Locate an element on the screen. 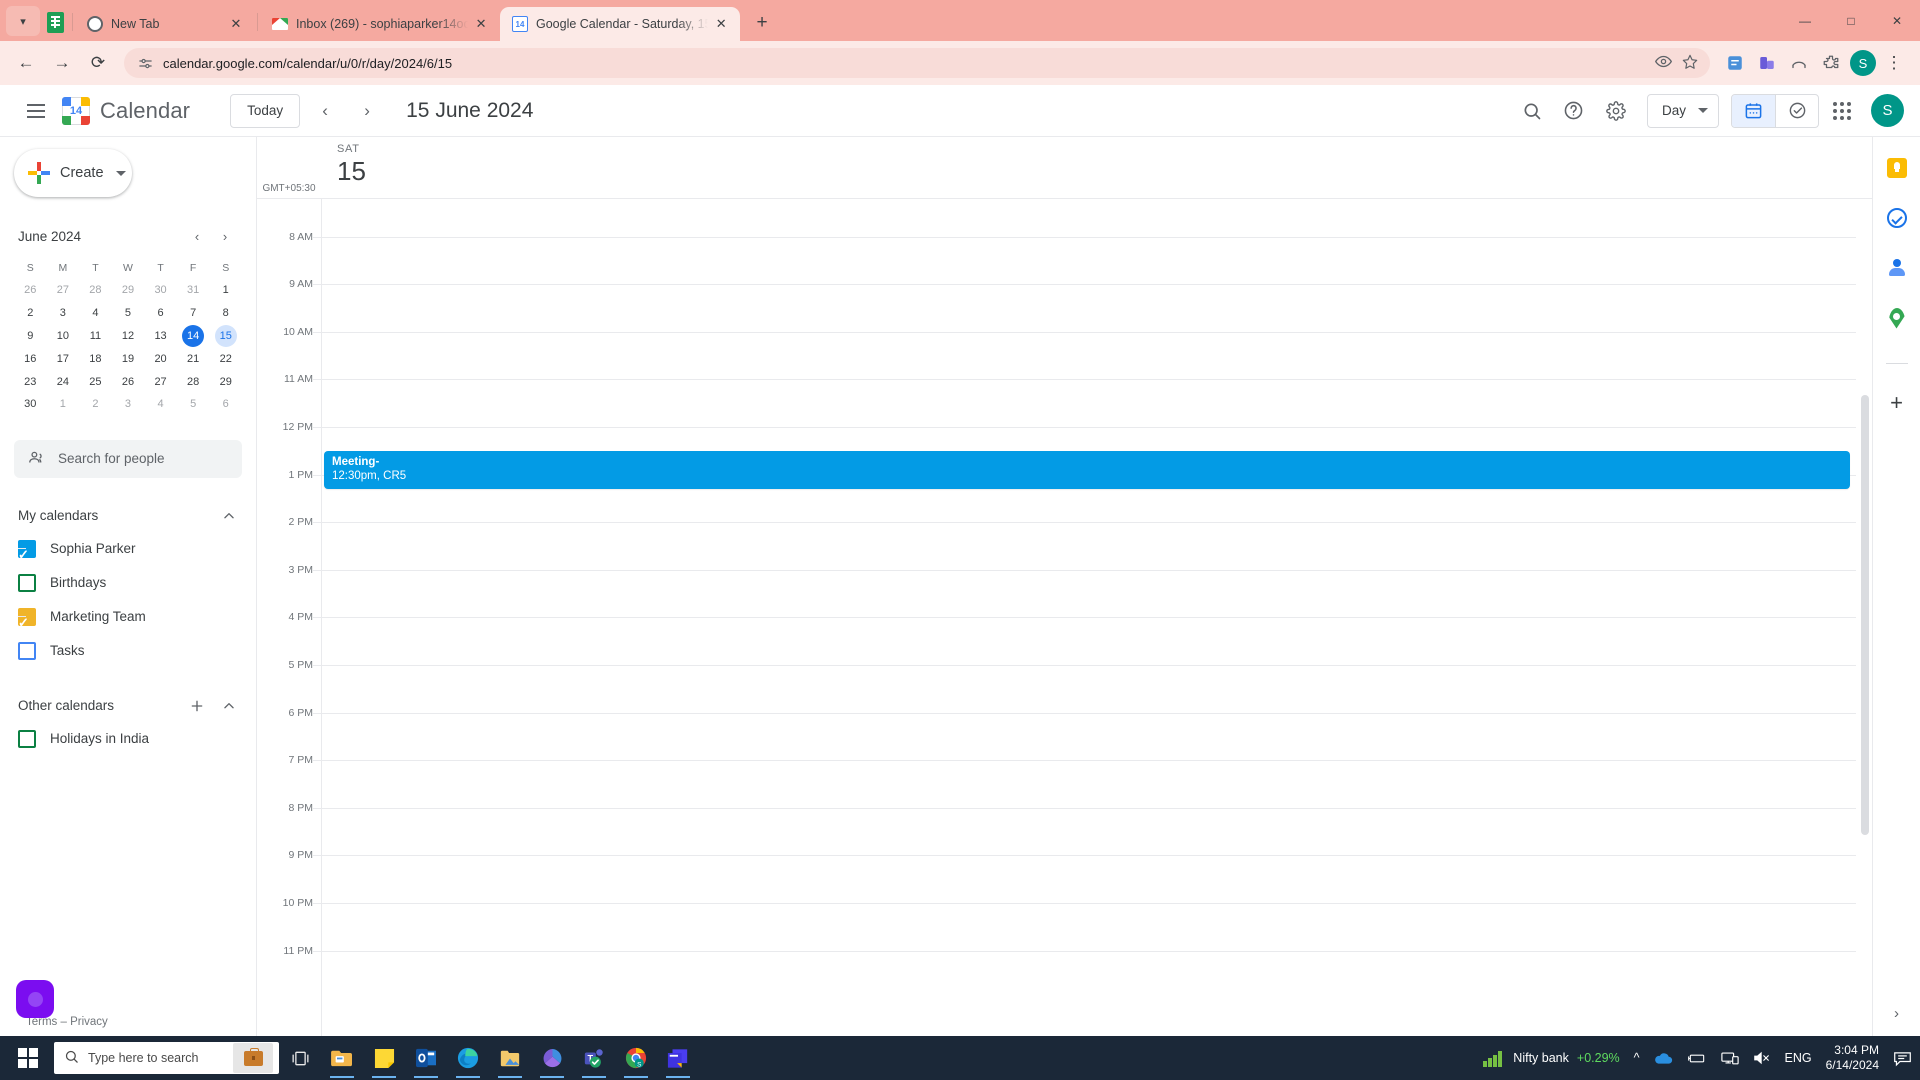 The height and width of the screenshot is (1080, 1920). app-icon is located at coordinates (678, 1058).